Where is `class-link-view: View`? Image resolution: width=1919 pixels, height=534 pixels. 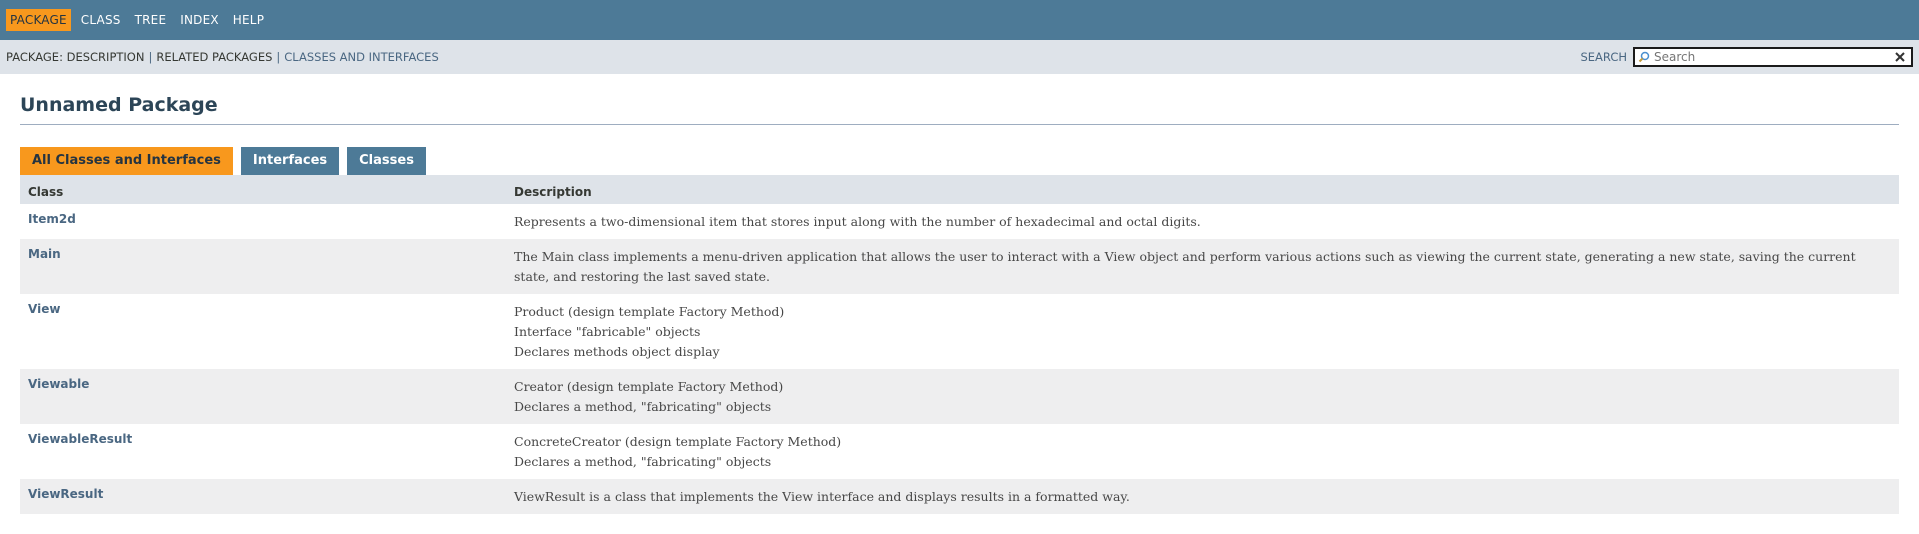
class-link-view: View is located at coordinates (44, 309).